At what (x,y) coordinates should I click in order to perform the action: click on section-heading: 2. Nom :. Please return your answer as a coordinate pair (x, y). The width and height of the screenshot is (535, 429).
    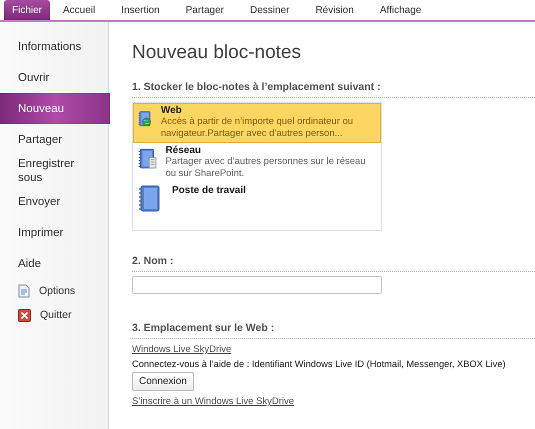
    Looking at the image, I should click on (333, 263).